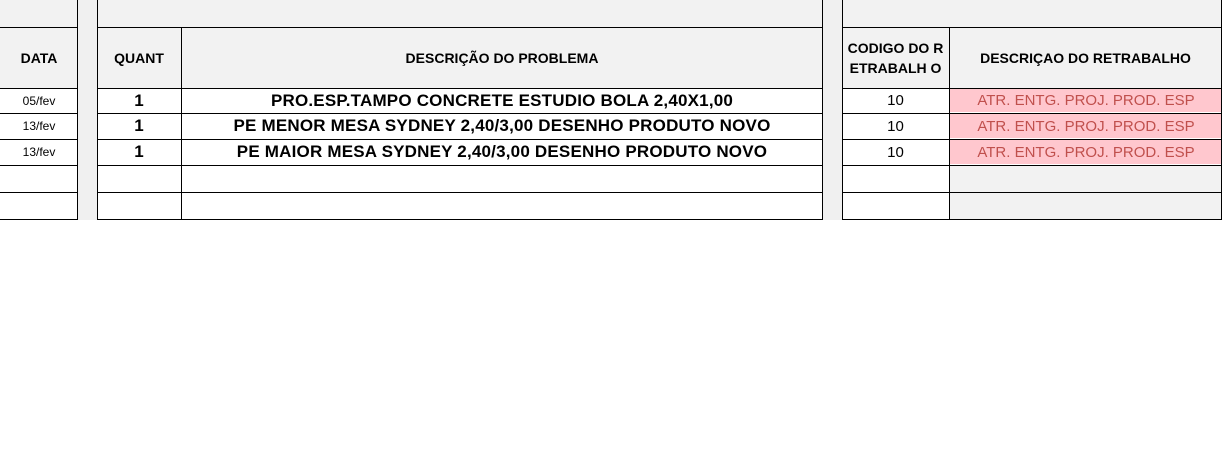 Image resolution: width=1222 pixels, height=462 pixels. Describe the element at coordinates (139, 178) in the screenshot. I see `row-4-quant` at that location.